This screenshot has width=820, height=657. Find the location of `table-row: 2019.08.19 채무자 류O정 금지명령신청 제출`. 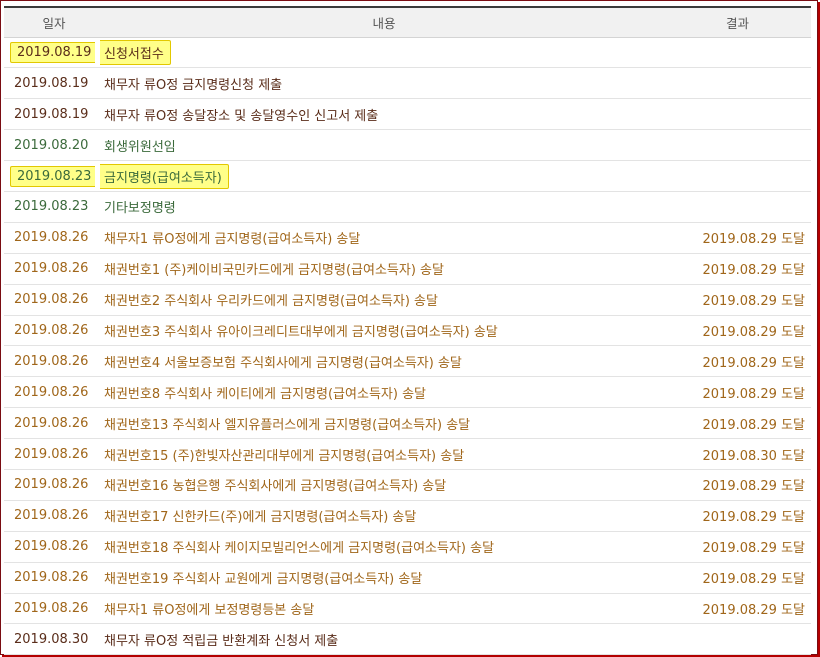

table-row: 2019.08.19 채무자 류O정 금지명령신청 제출 is located at coordinates (407, 83).